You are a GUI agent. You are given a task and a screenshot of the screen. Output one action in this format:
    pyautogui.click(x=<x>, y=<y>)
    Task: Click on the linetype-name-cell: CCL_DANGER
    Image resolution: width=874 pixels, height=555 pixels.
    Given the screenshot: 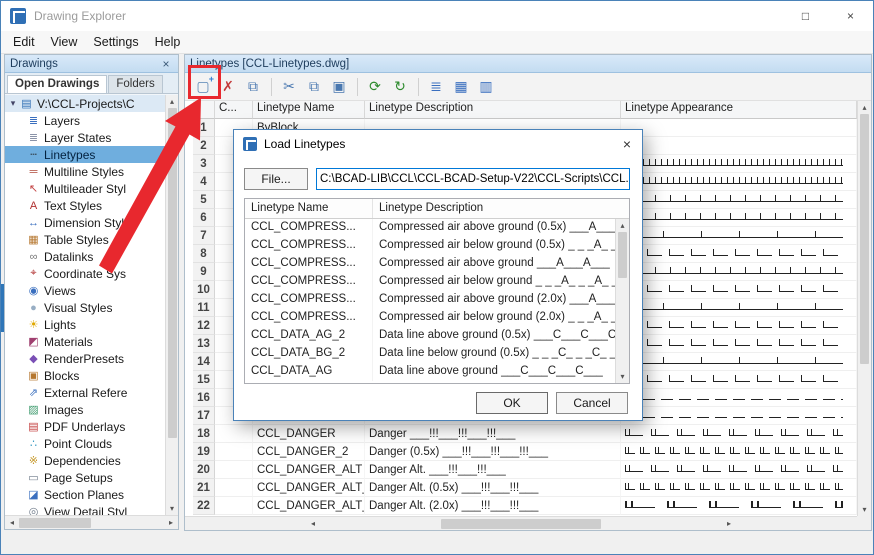 What is the action you would take?
    pyautogui.click(x=309, y=434)
    